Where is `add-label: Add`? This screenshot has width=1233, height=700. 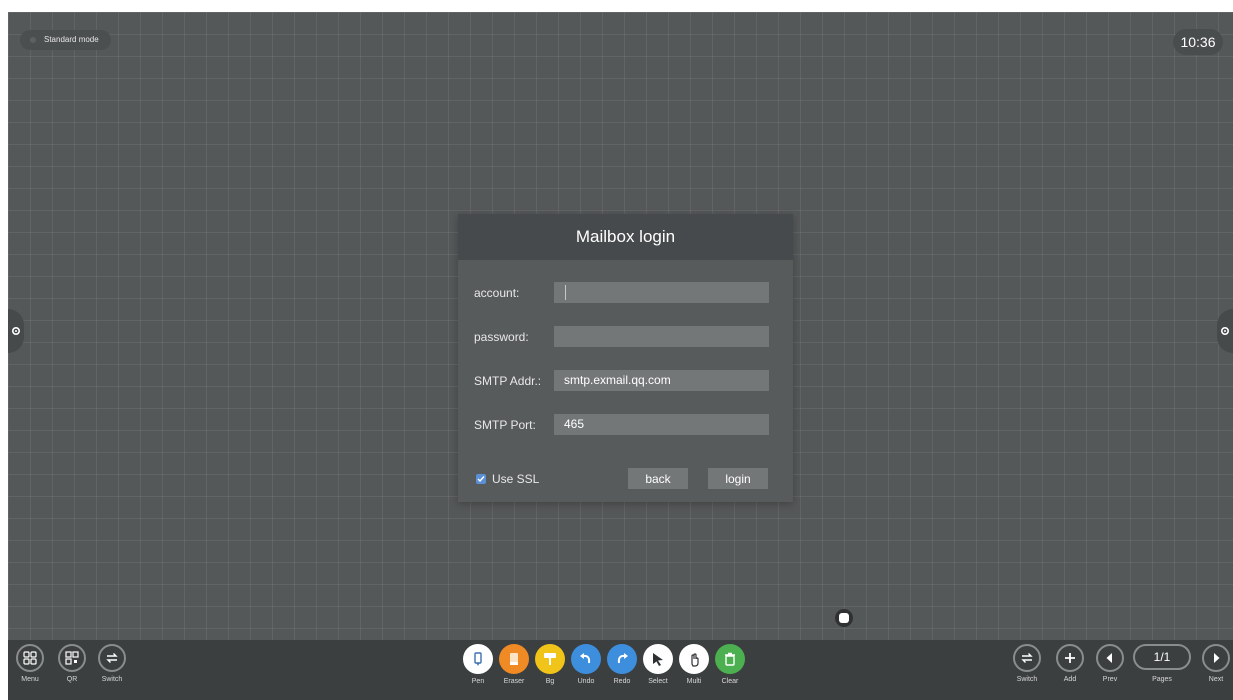
add-label: Add is located at coordinates (1070, 679).